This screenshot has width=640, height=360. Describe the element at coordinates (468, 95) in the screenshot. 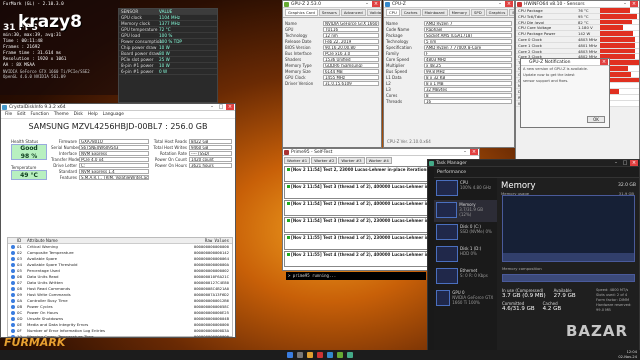

I see `field-value: 8` at that location.